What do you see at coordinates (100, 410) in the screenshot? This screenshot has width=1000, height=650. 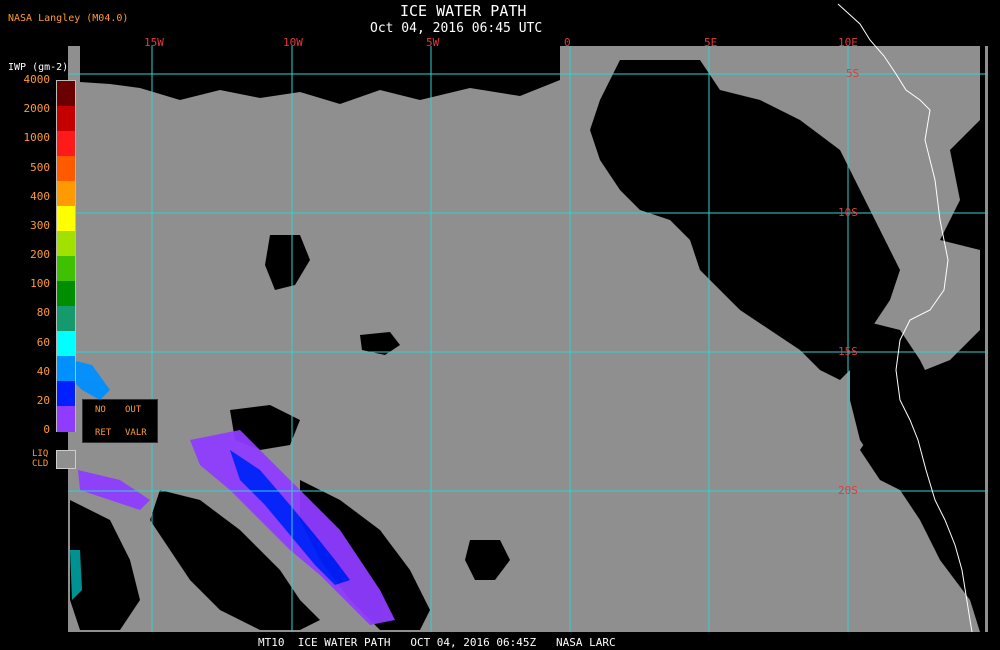 I see `no-label: NO` at bounding box center [100, 410].